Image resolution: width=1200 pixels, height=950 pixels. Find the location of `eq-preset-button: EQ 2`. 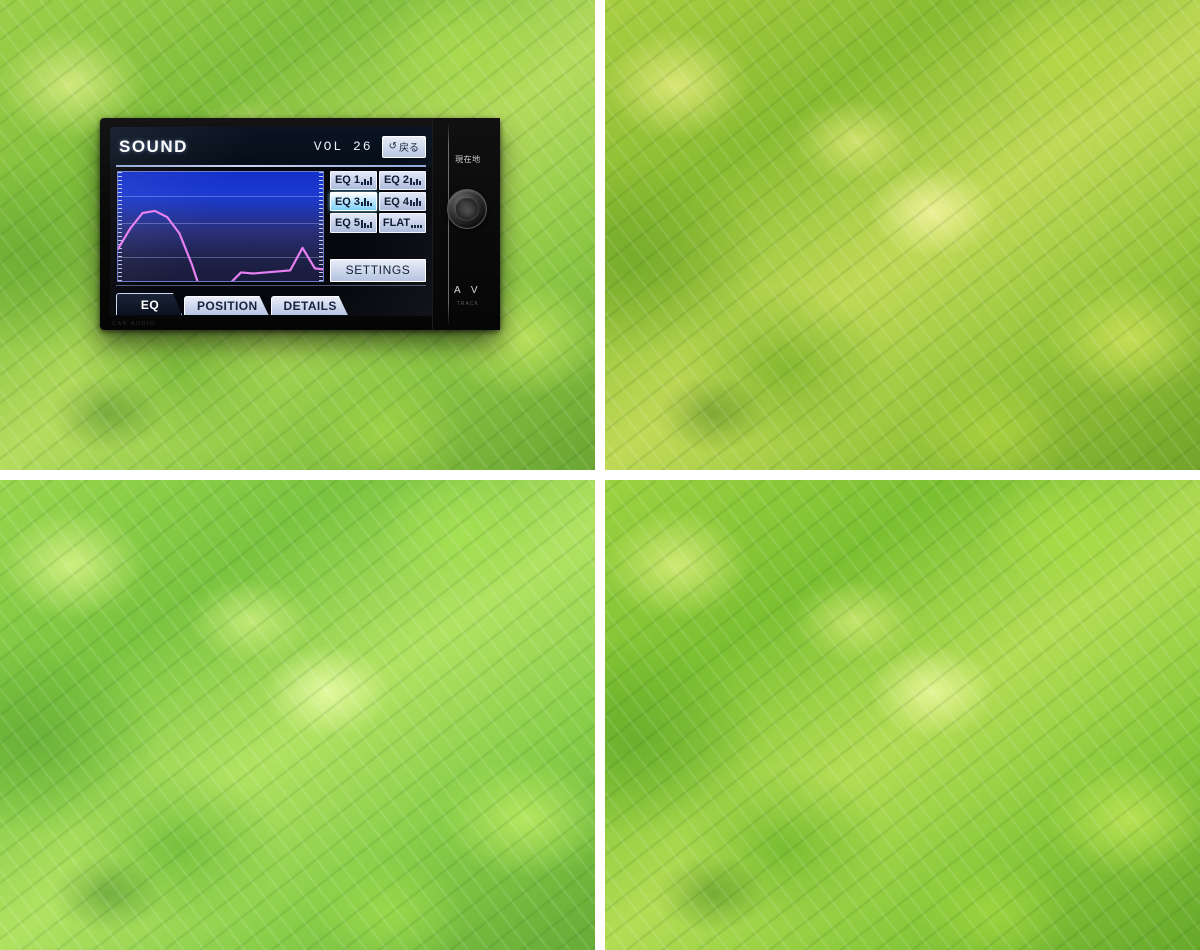

eq-preset-button: EQ 2 is located at coordinates (402, 180).